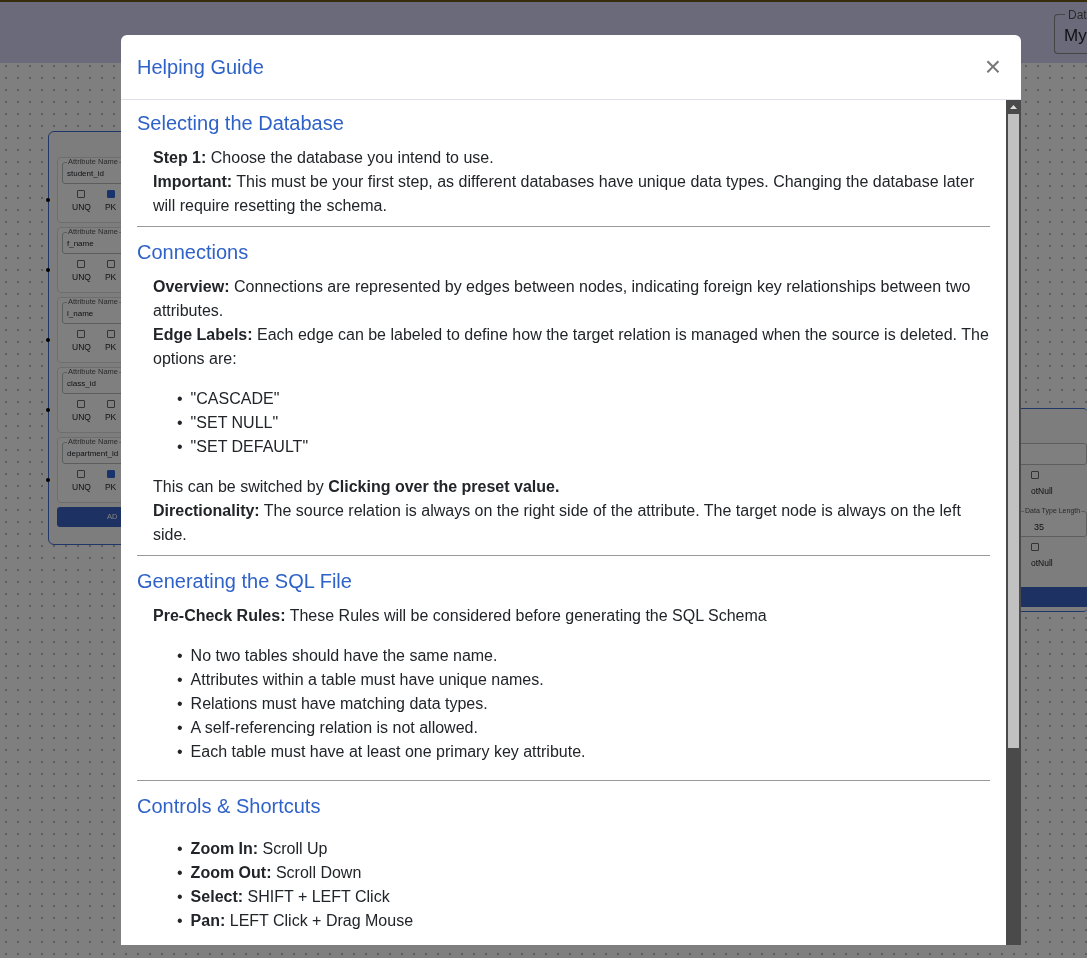 The width and height of the screenshot is (1087, 958). I want to click on paragraph: Step 1: Choose the database you intend to use., so click(324, 158).